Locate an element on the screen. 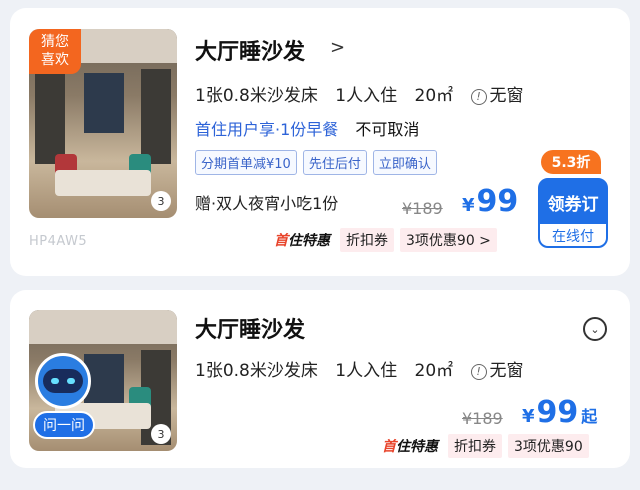 This screenshot has height=490, width=640. promo-deals: 3项优惠90 is located at coordinates (548, 446).